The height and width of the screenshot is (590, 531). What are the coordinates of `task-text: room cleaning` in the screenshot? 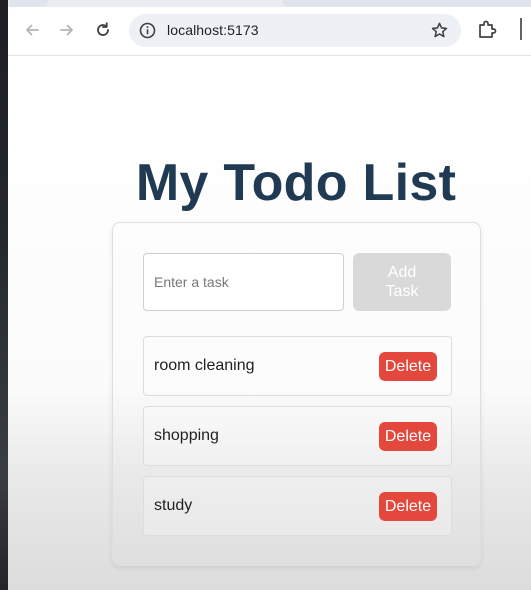 It's located at (204, 365).